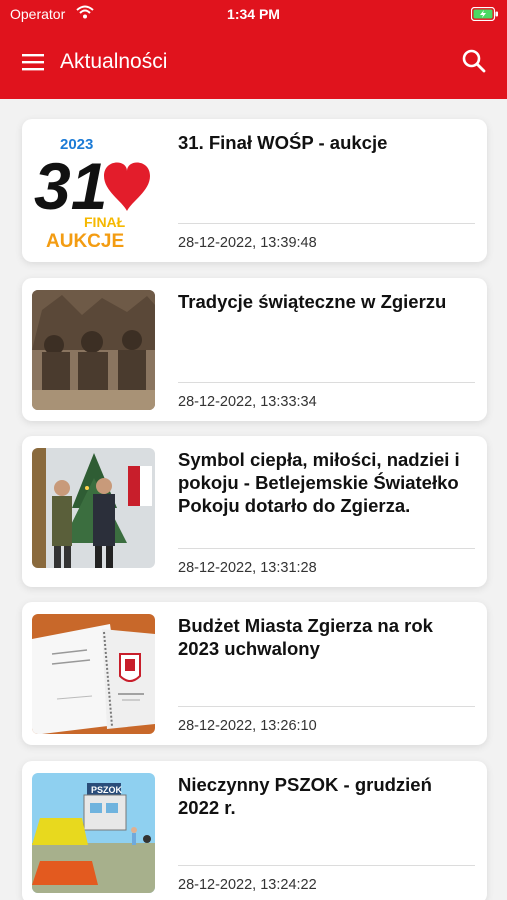 The height and width of the screenshot is (900, 507). What do you see at coordinates (247, 402) in the screenshot?
I see `news-date: 28-12-2022, 13:33:34` at bounding box center [247, 402].